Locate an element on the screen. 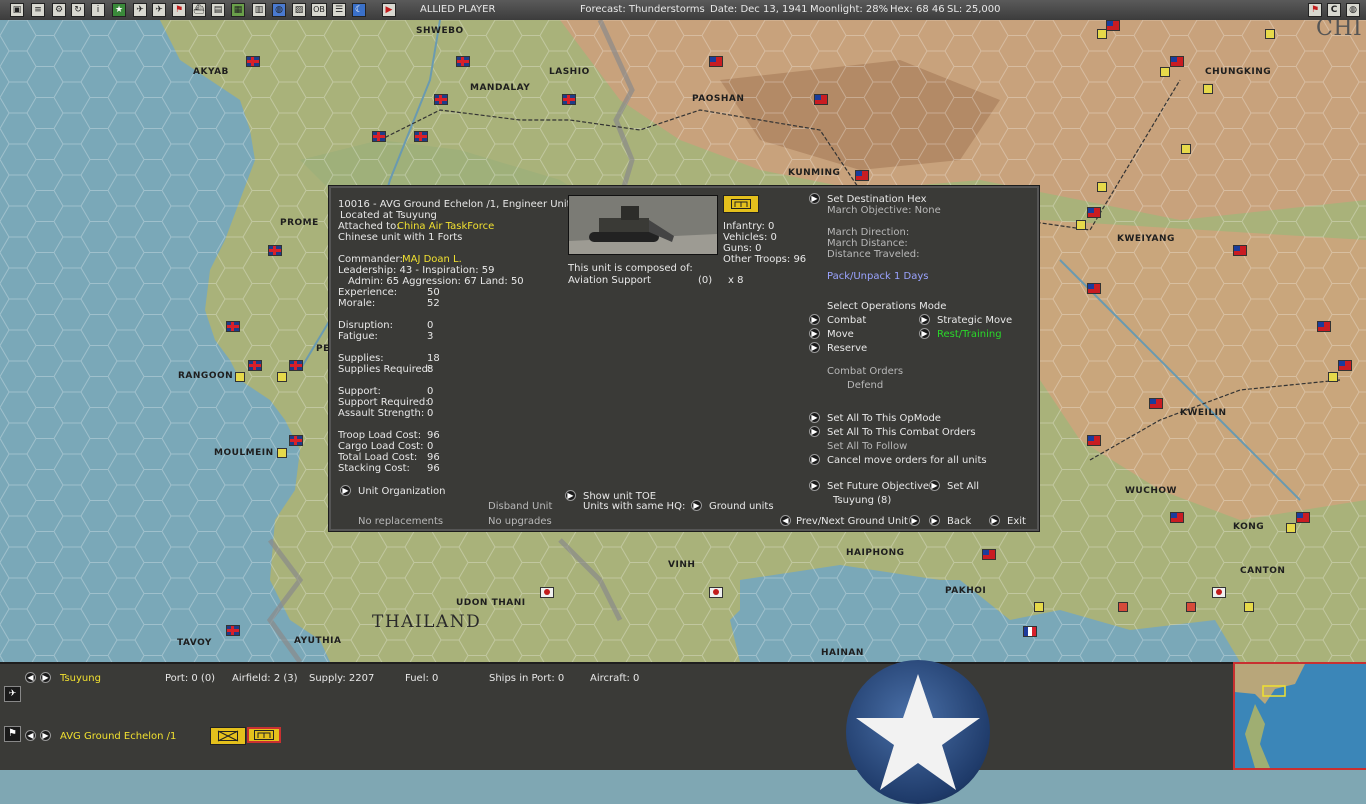 Image resolution: width=1366 pixels, height=804 pixels. back-button: Back is located at coordinates (959, 521).